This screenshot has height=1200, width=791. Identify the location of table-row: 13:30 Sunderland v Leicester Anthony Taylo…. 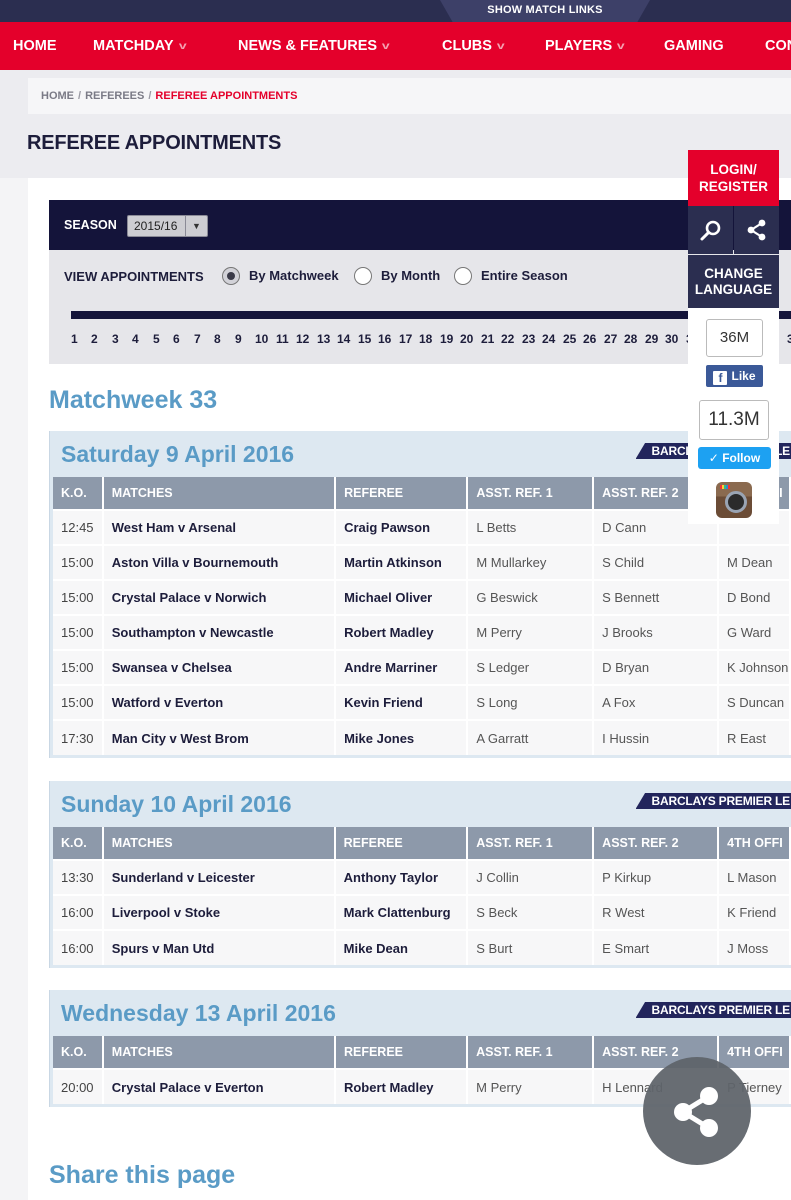
(422, 877).